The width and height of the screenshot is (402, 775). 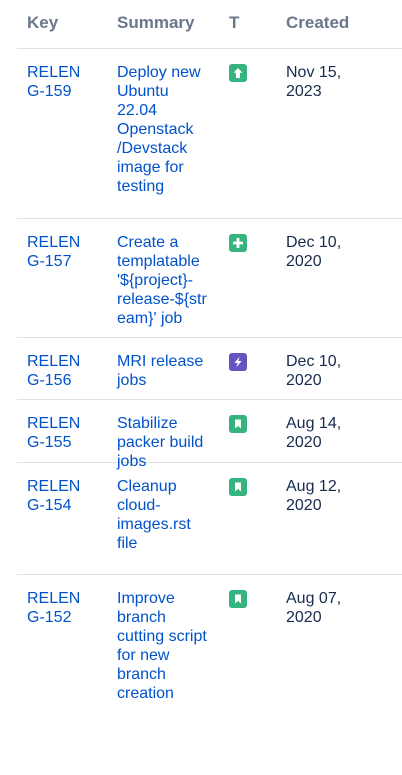 What do you see at coordinates (127, 543) in the screenshot?
I see `summary-line: file` at bounding box center [127, 543].